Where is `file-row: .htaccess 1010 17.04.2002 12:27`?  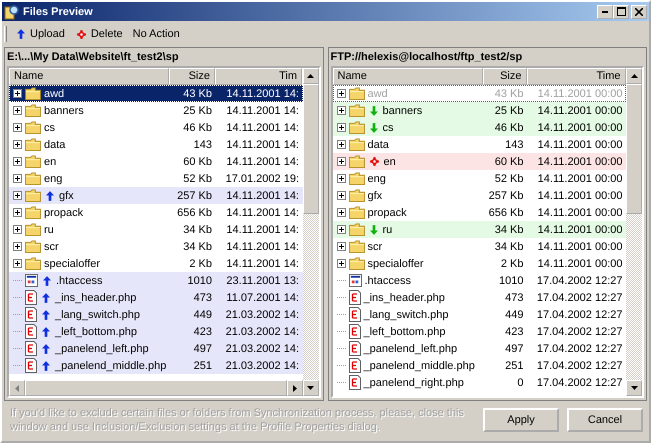 file-row: .htaccess 1010 17.04.2002 12:27 is located at coordinates (479, 280).